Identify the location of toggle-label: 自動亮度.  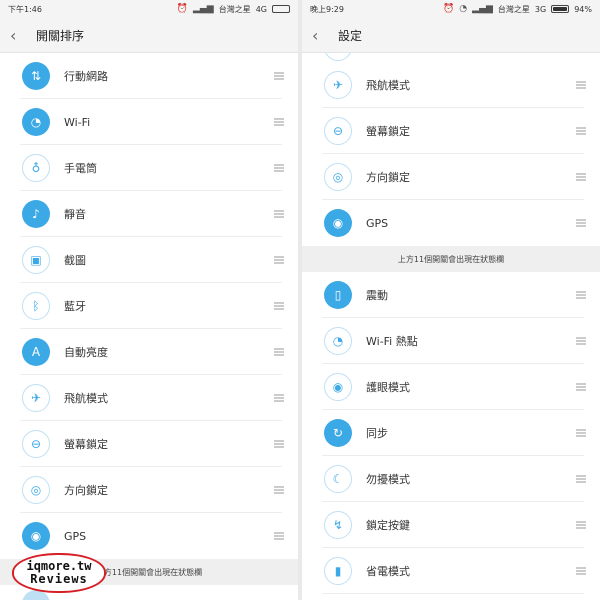
(86, 352).